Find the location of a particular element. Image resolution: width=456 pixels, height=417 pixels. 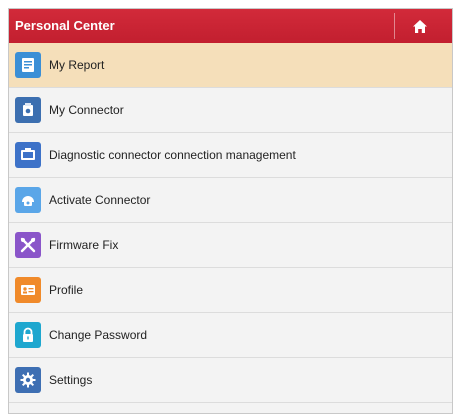

menu-item-label: Activate Connector is located at coordinates (100, 200).